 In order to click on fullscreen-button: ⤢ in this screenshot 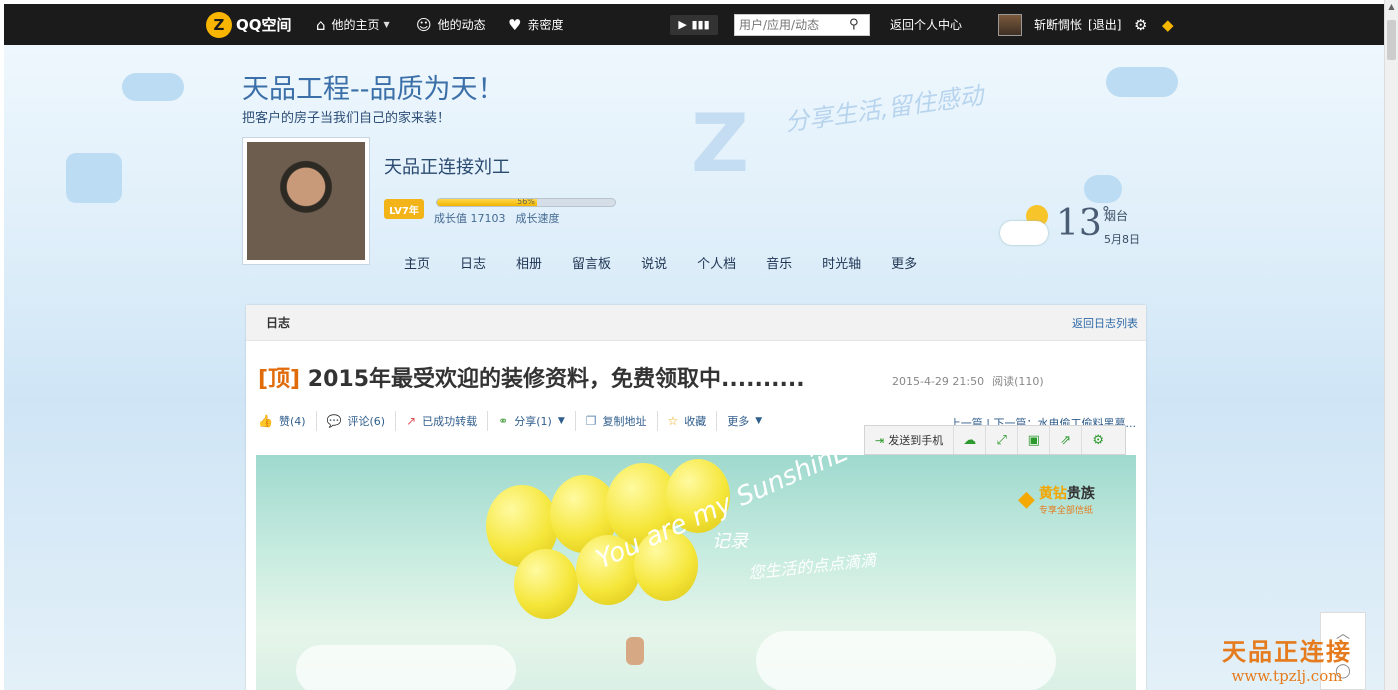, I will do `click(1002, 440)`.